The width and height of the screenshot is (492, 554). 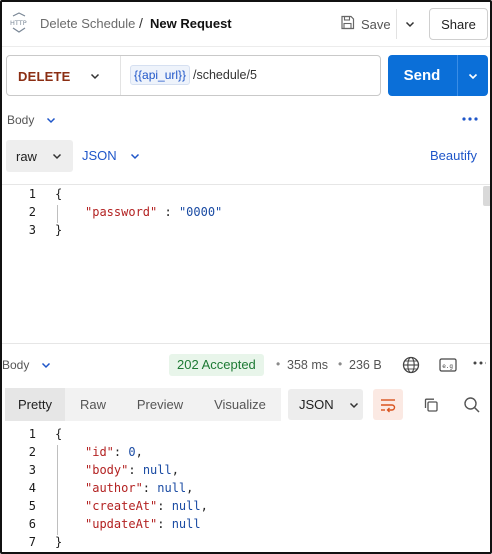 What do you see at coordinates (376, 24) in the screenshot?
I see `save-label: Save` at bounding box center [376, 24].